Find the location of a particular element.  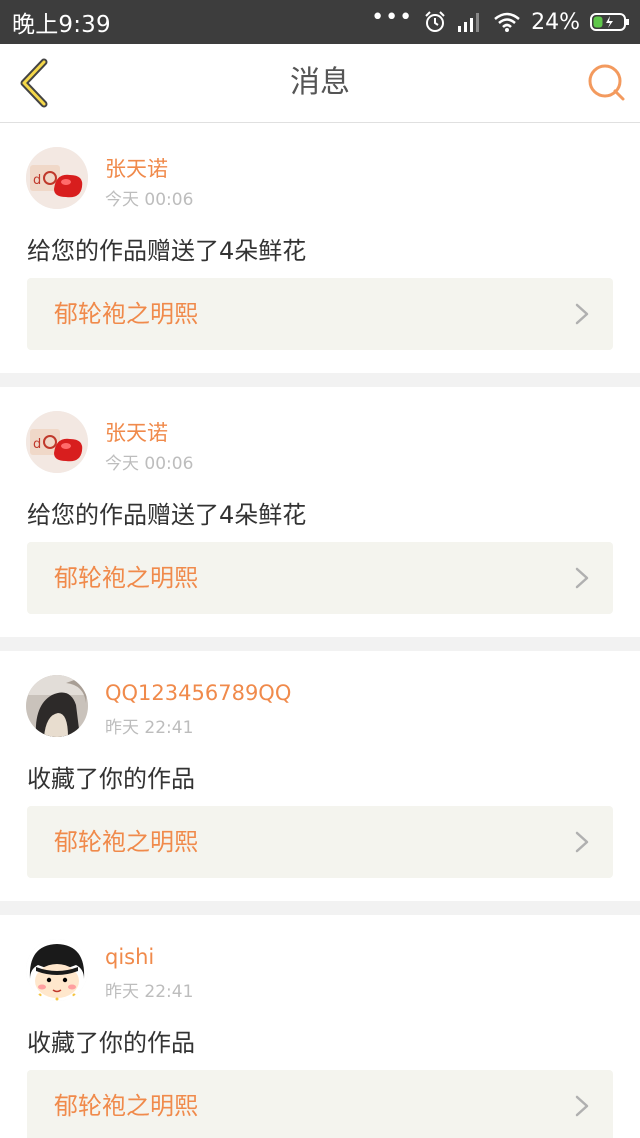

cartoon-avatar is located at coordinates (57, 970).